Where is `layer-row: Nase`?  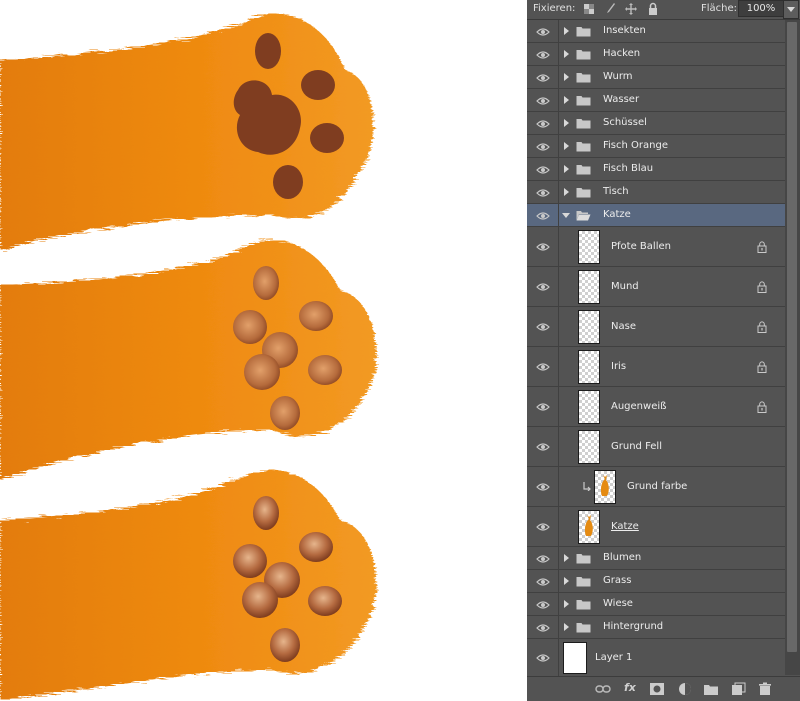 layer-row: Nase is located at coordinates (656, 327).